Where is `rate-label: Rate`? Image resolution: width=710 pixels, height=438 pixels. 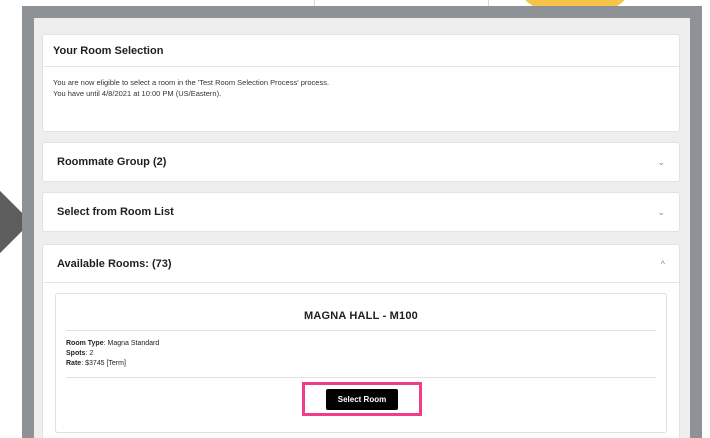 rate-label: Rate is located at coordinates (74, 363).